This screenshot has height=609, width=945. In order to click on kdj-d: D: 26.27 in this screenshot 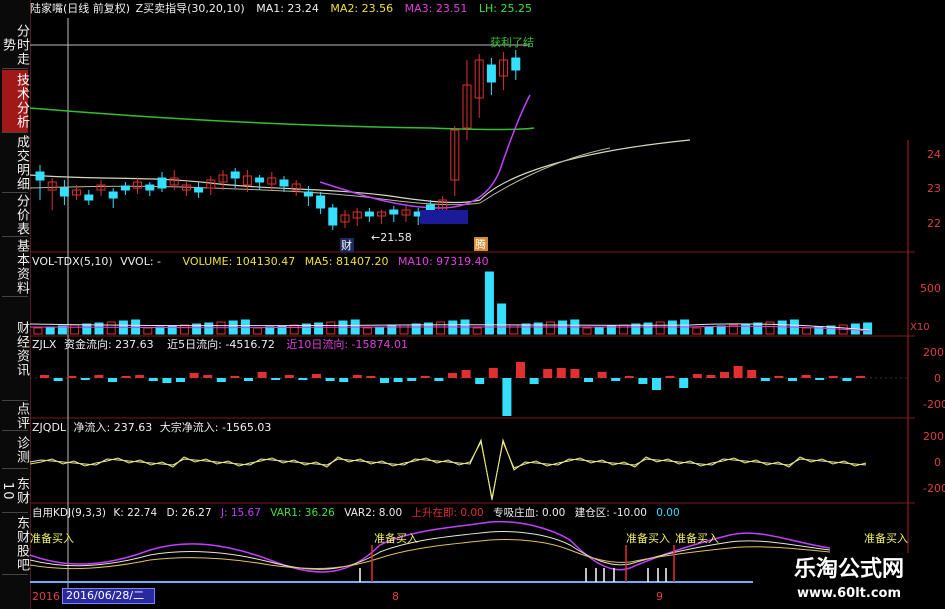, I will do `click(189, 513)`.